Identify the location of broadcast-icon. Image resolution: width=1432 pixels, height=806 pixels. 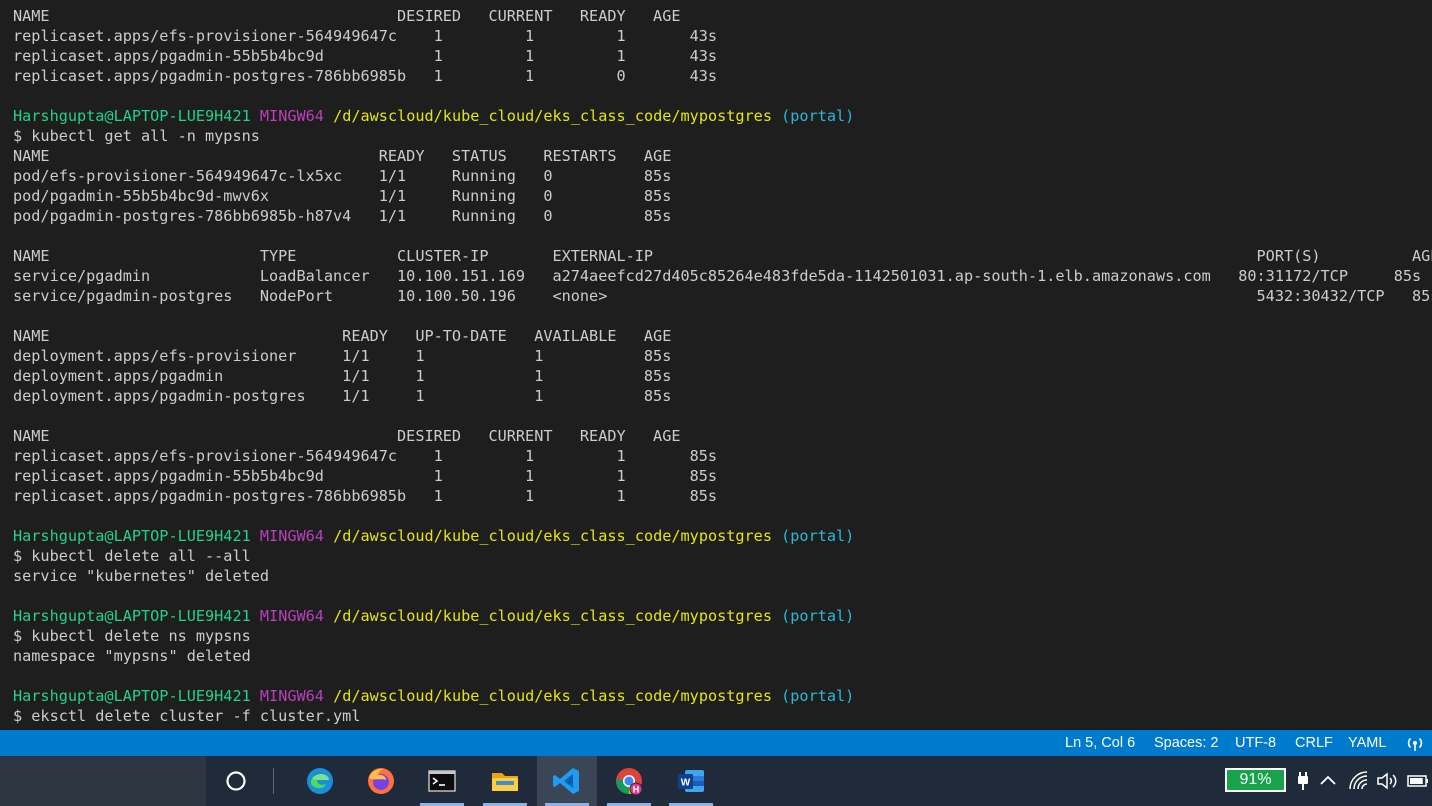
(1417, 743).